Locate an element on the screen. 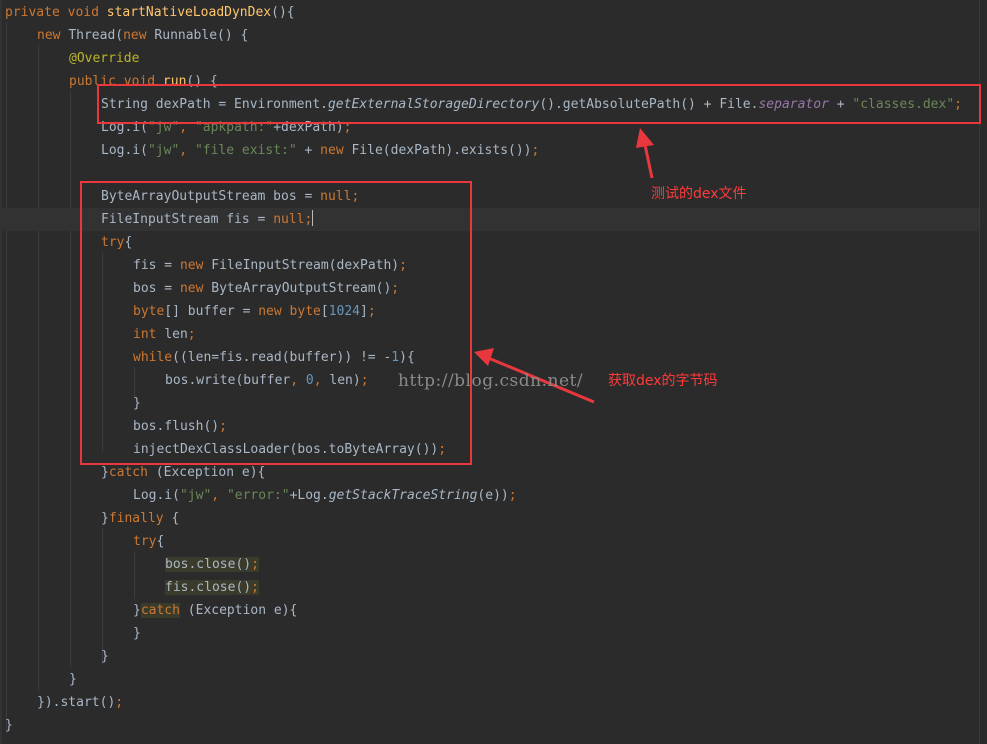  dex-bytes-callout: 获取dex的字节码 is located at coordinates (663, 381).